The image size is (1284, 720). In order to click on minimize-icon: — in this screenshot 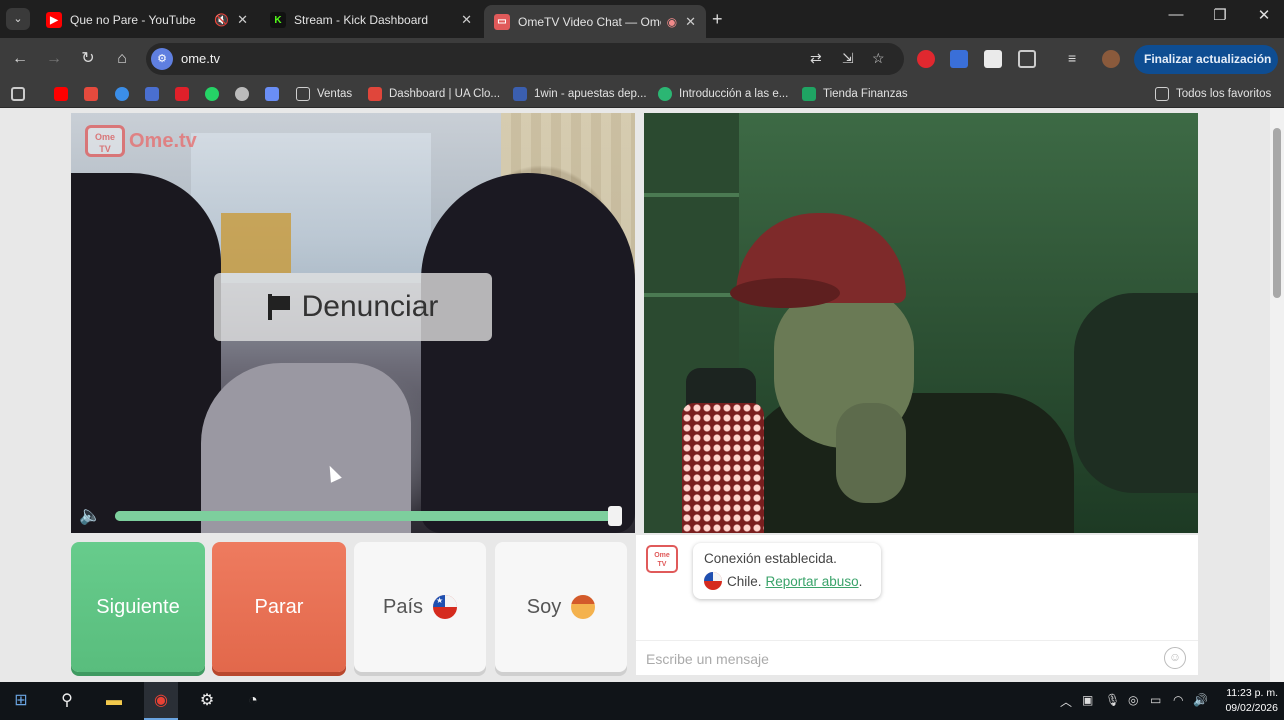, I will do `click(1176, 14)`.